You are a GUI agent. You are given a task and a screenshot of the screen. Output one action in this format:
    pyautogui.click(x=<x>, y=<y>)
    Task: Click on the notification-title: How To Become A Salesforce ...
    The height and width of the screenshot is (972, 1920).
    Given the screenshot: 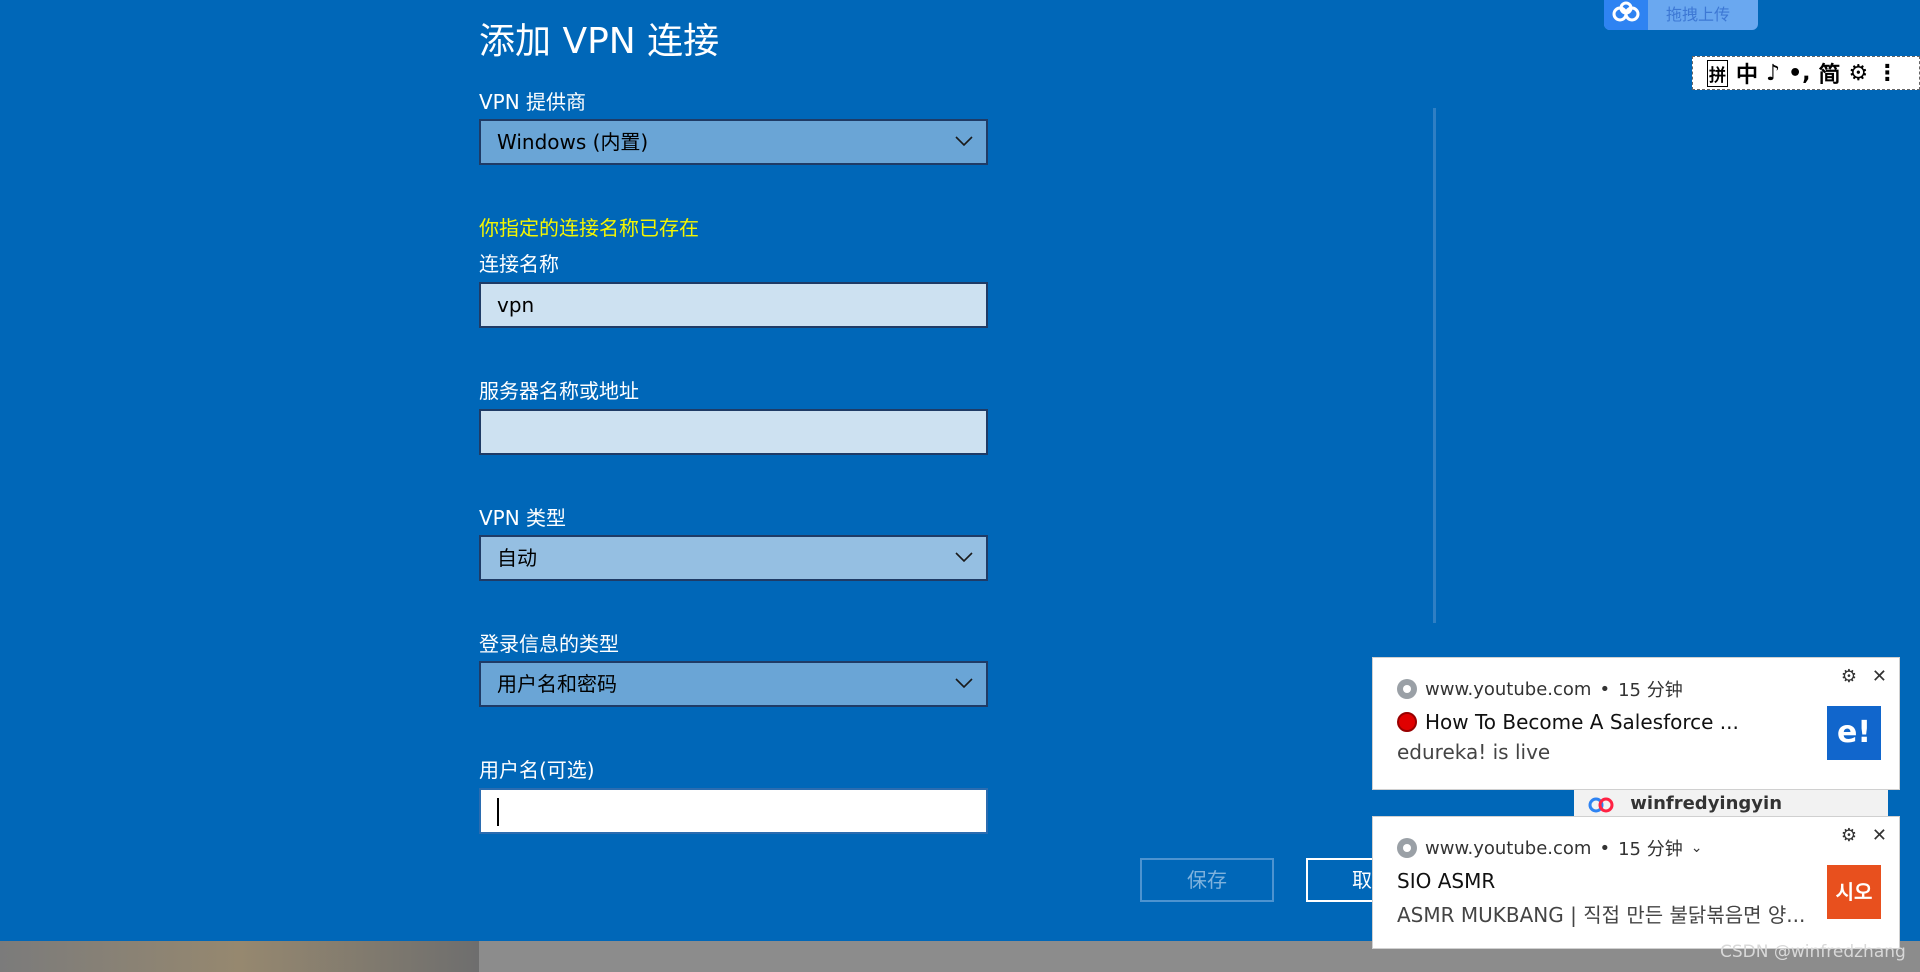 What is the action you would take?
    pyautogui.click(x=1568, y=722)
    